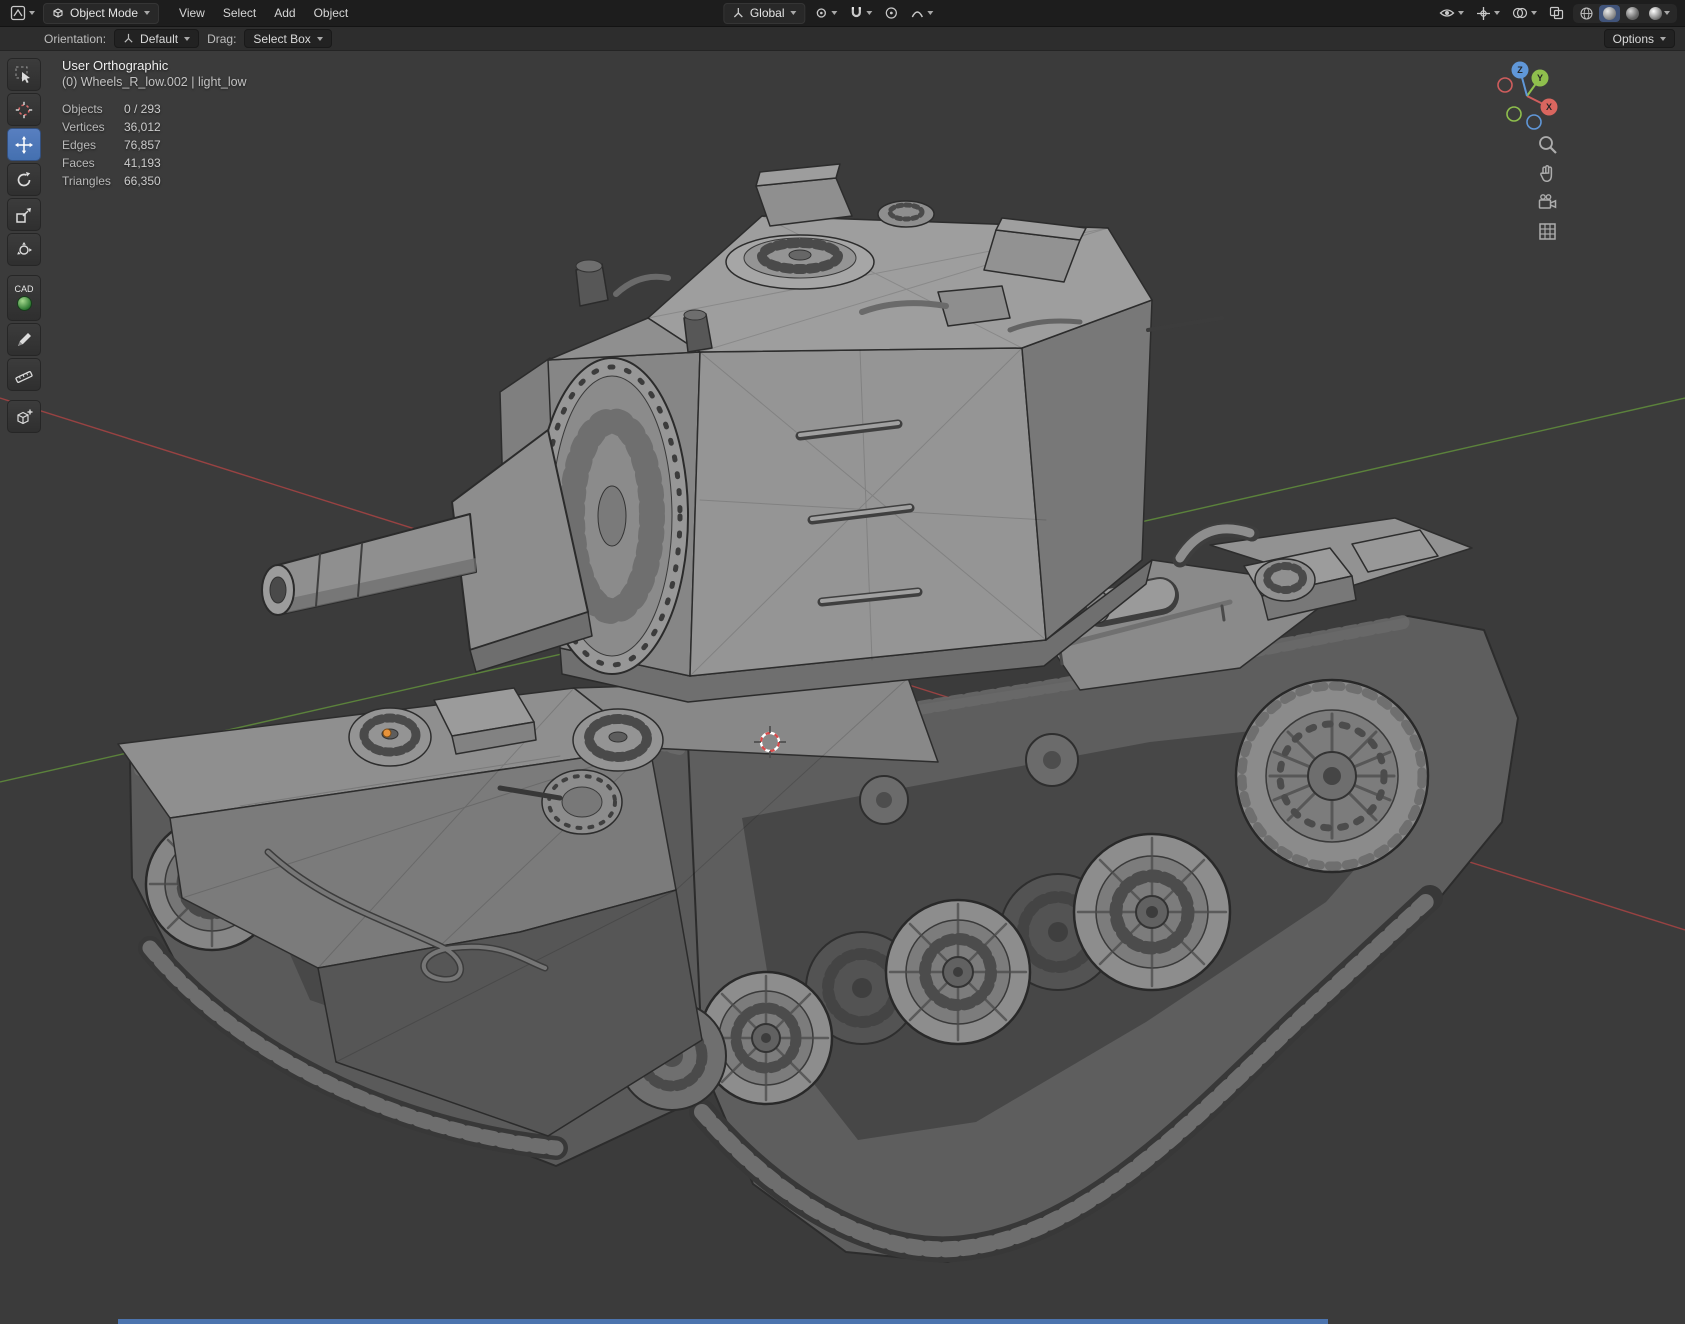 The width and height of the screenshot is (1685, 1324). I want to click on menu-select: Select, so click(239, 13).